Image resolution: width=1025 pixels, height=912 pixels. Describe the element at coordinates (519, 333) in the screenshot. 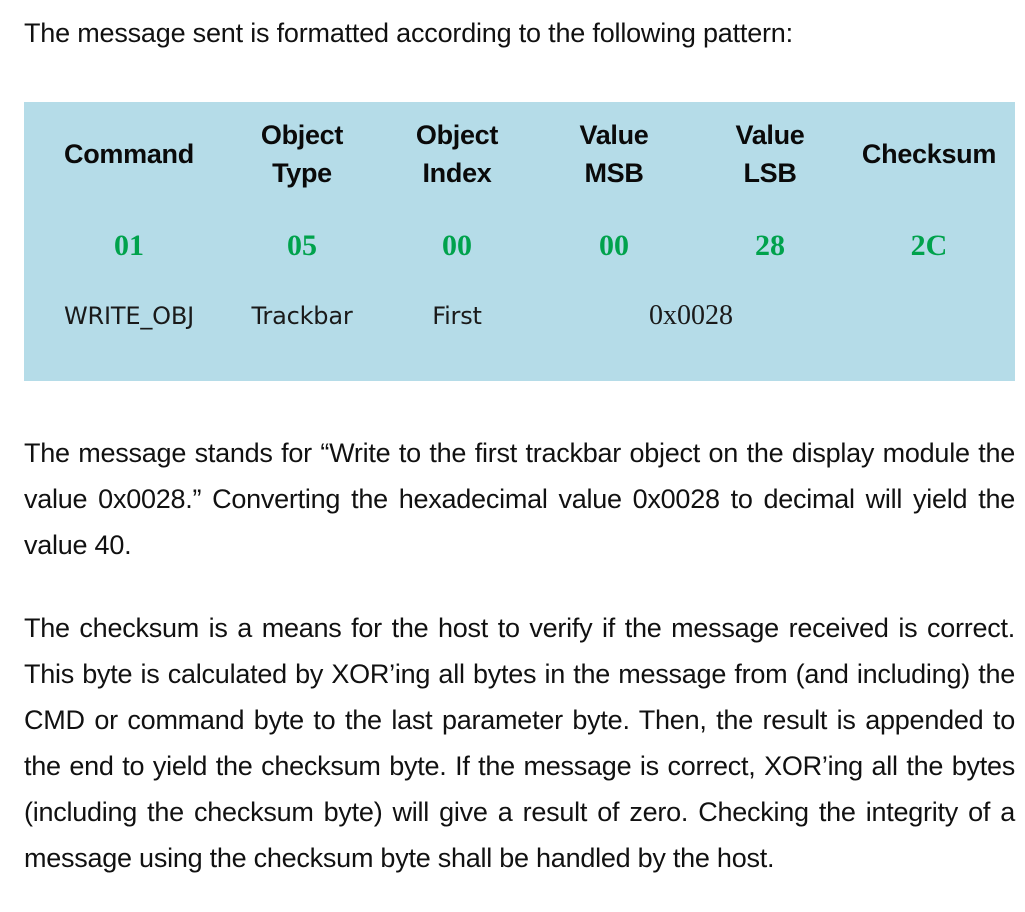

I see `table-description-row: WRITE_OBJ Trackbar First 0x0028` at that location.